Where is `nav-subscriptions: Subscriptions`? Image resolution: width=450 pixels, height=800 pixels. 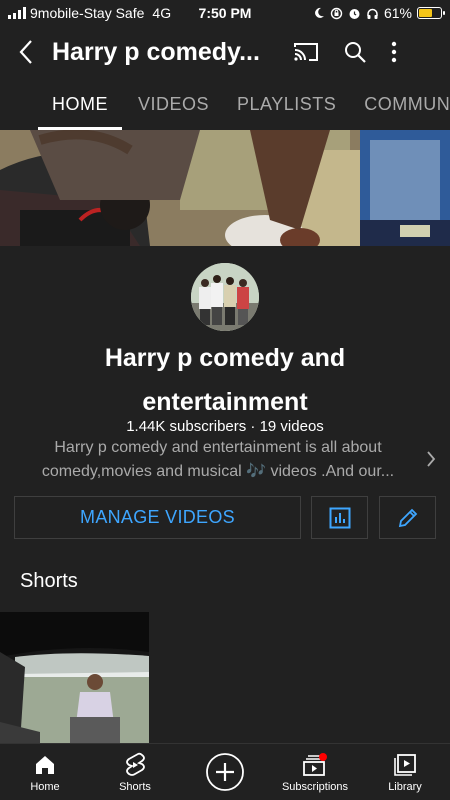 nav-subscriptions: Subscriptions is located at coordinates (315, 772).